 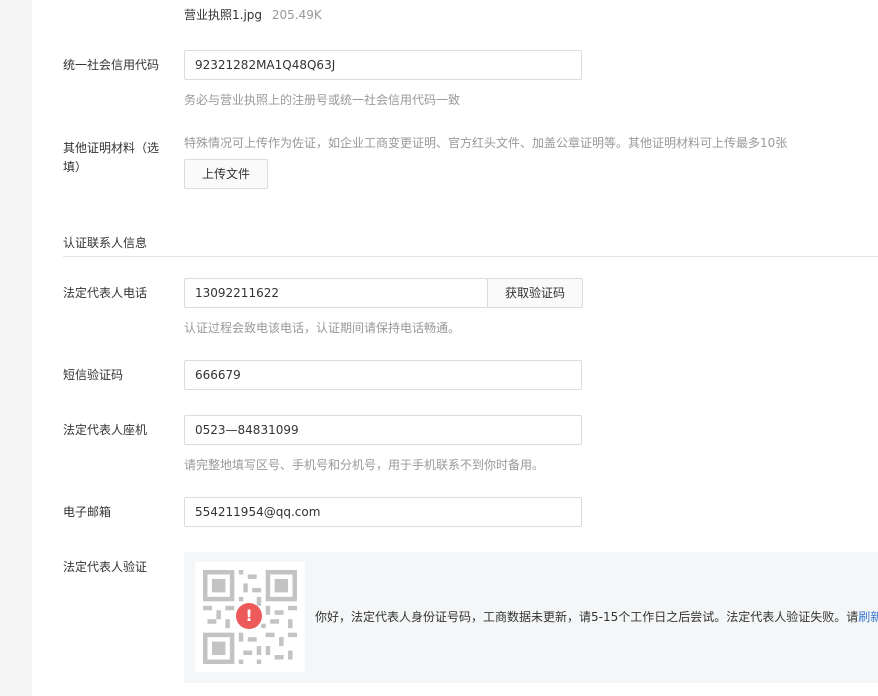 I want to click on legal-phone-input, so click(x=336, y=293).